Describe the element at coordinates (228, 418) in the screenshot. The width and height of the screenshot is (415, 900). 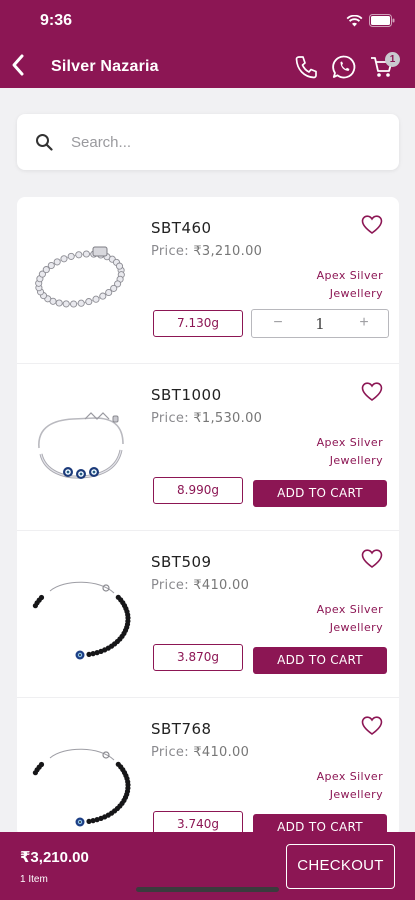
I see `price-value: ₹1,530.00` at that location.